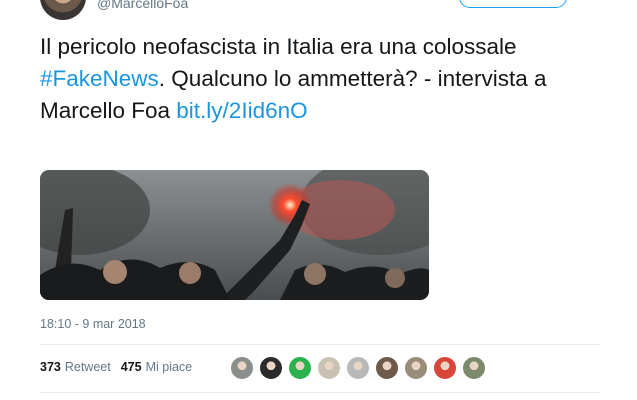 Image resolution: width=637 pixels, height=400 pixels. I want to click on follow-button, so click(513, 4).